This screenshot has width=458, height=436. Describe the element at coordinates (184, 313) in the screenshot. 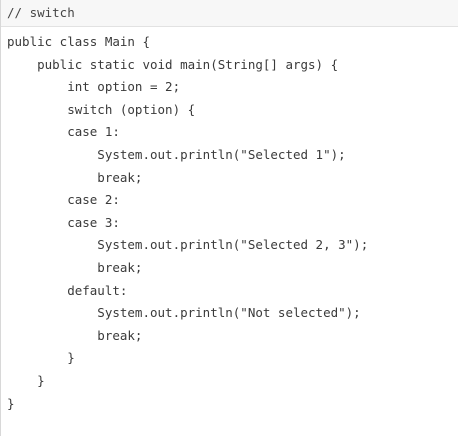

I see `code-line: System.out.println("Not selected");` at that location.